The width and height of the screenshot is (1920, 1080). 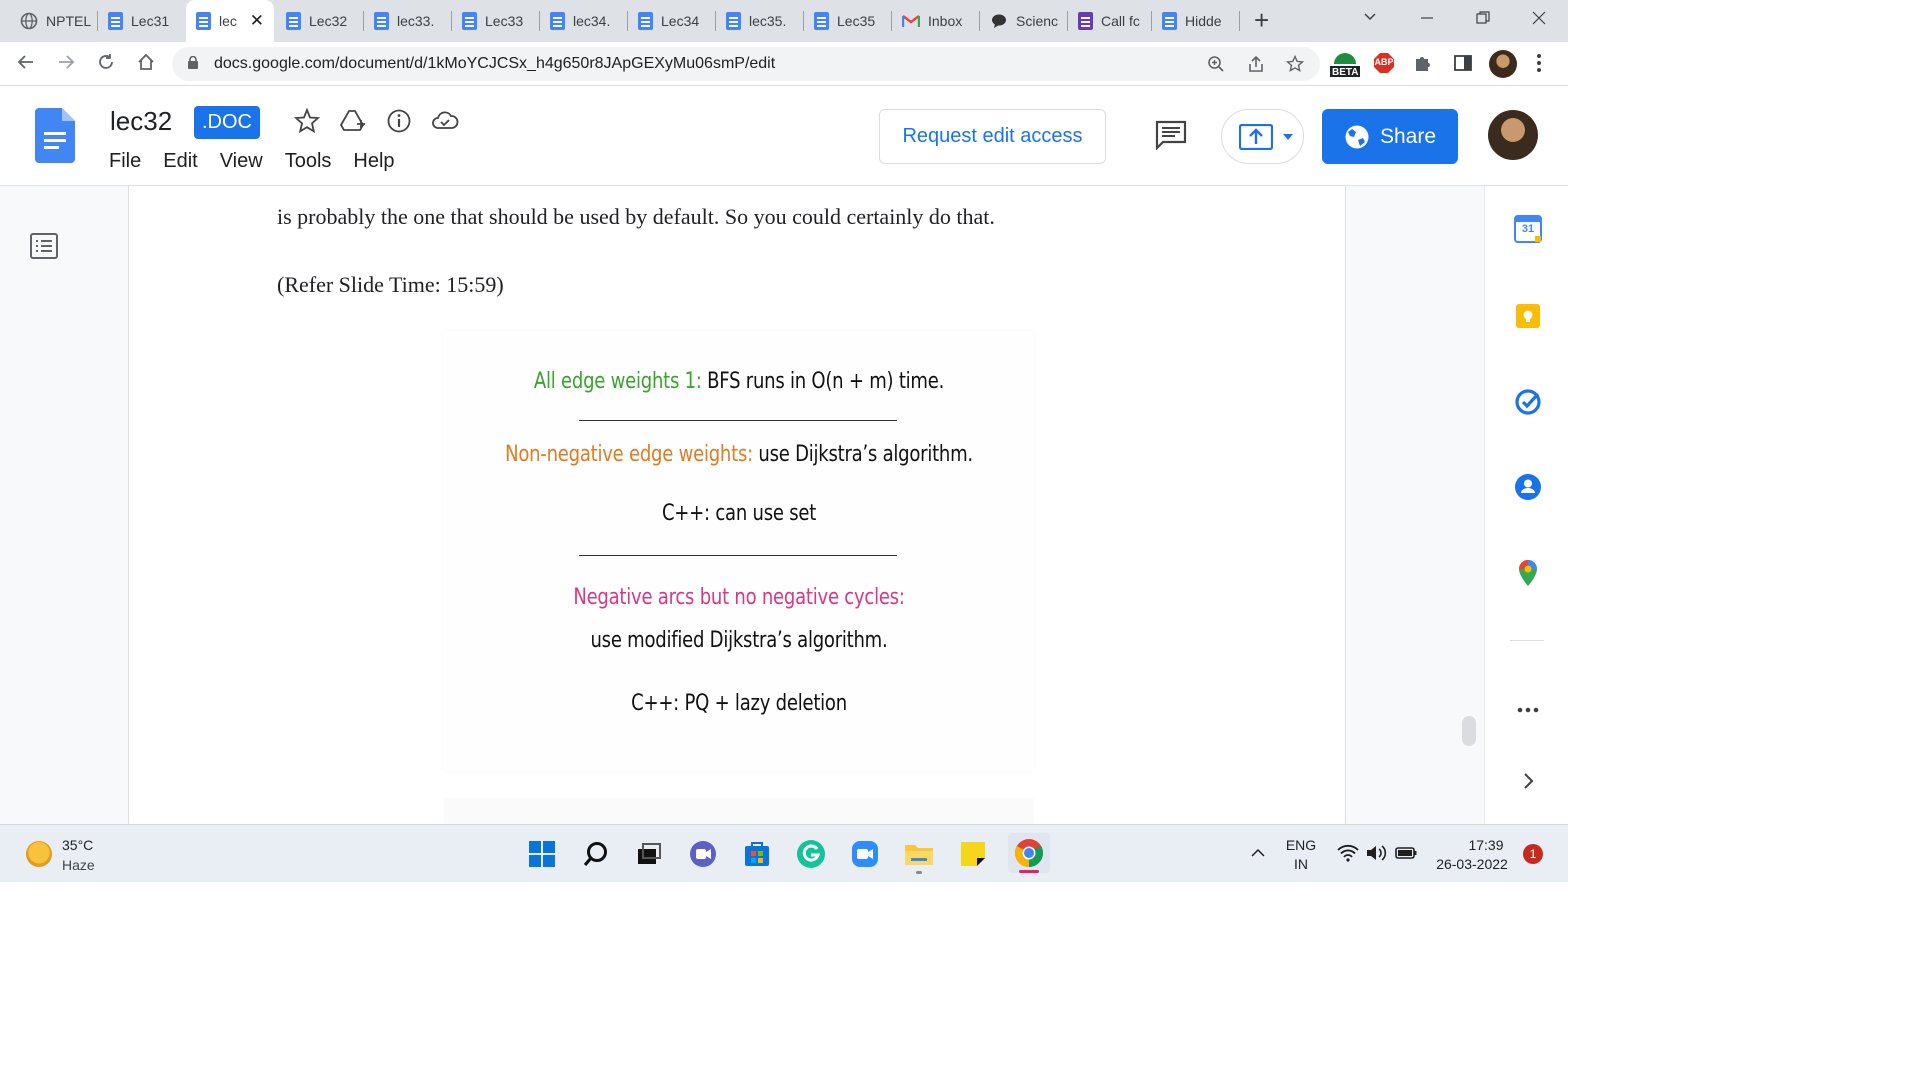 What do you see at coordinates (919, 856) in the screenshot?
I see `file-explorer-icon` at bounding box center [919, 856].